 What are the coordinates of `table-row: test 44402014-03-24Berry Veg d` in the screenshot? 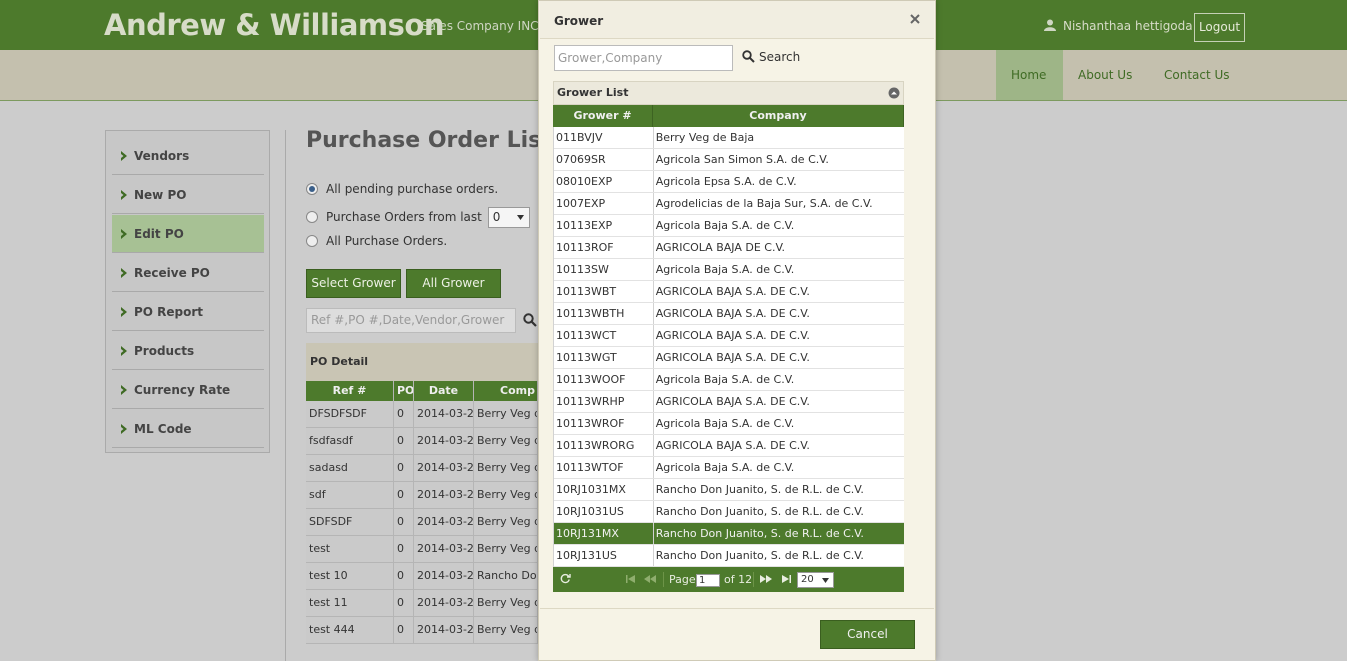 It's located at (422, 630).